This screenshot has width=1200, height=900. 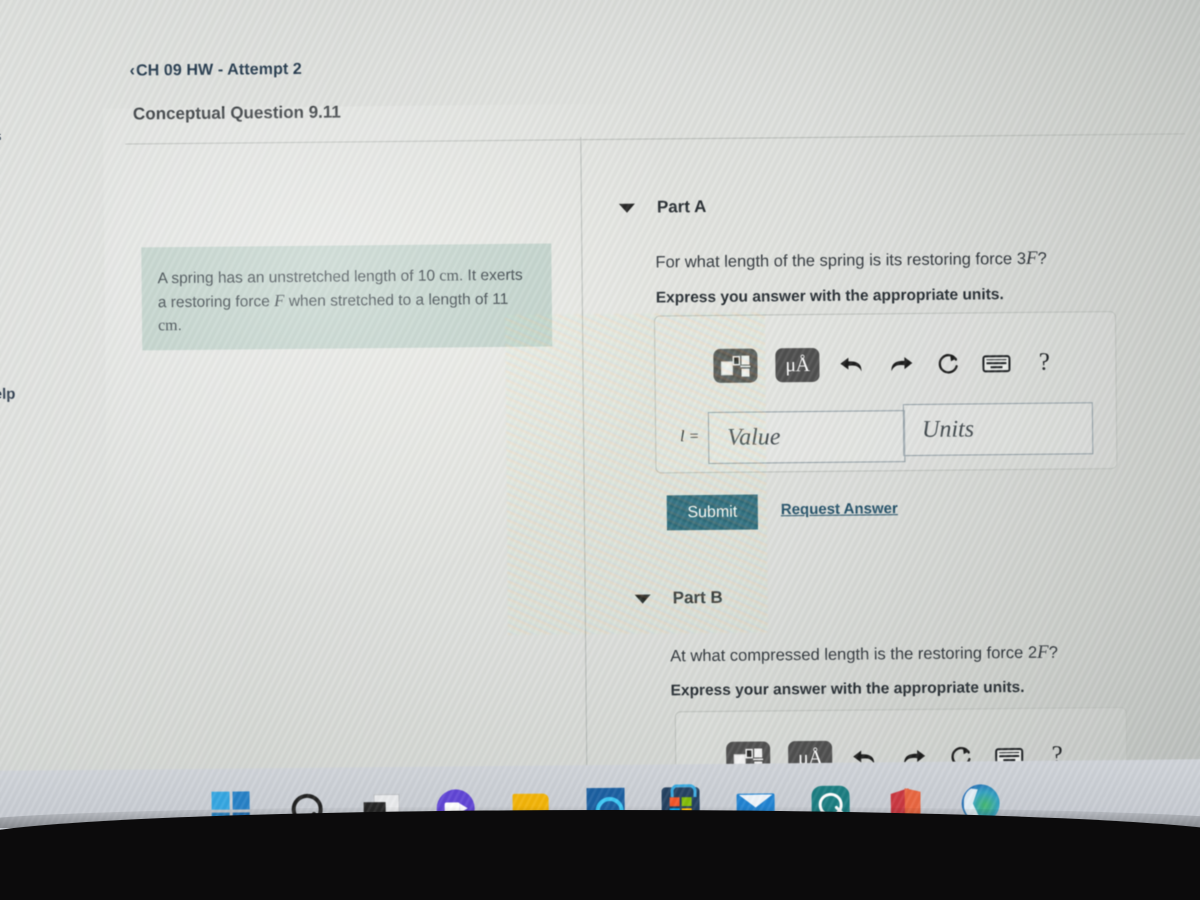 I want to click on undo-icon, so click(x=852, y=364).